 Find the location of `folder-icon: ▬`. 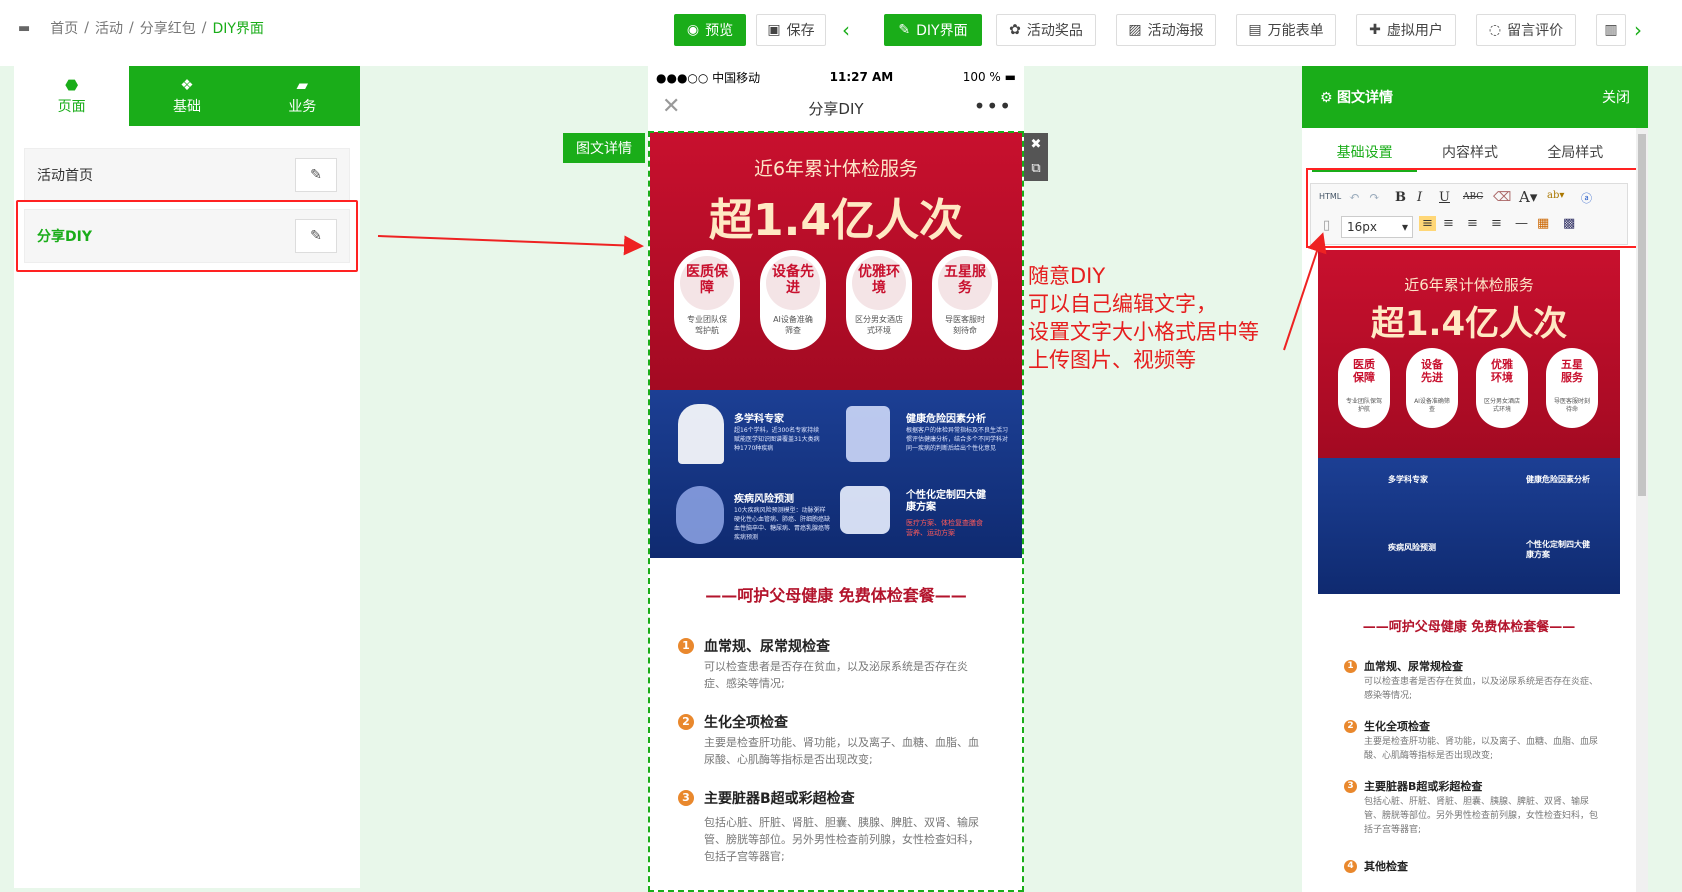

folder-icon: ▬ is located at coordinates (24, 28).